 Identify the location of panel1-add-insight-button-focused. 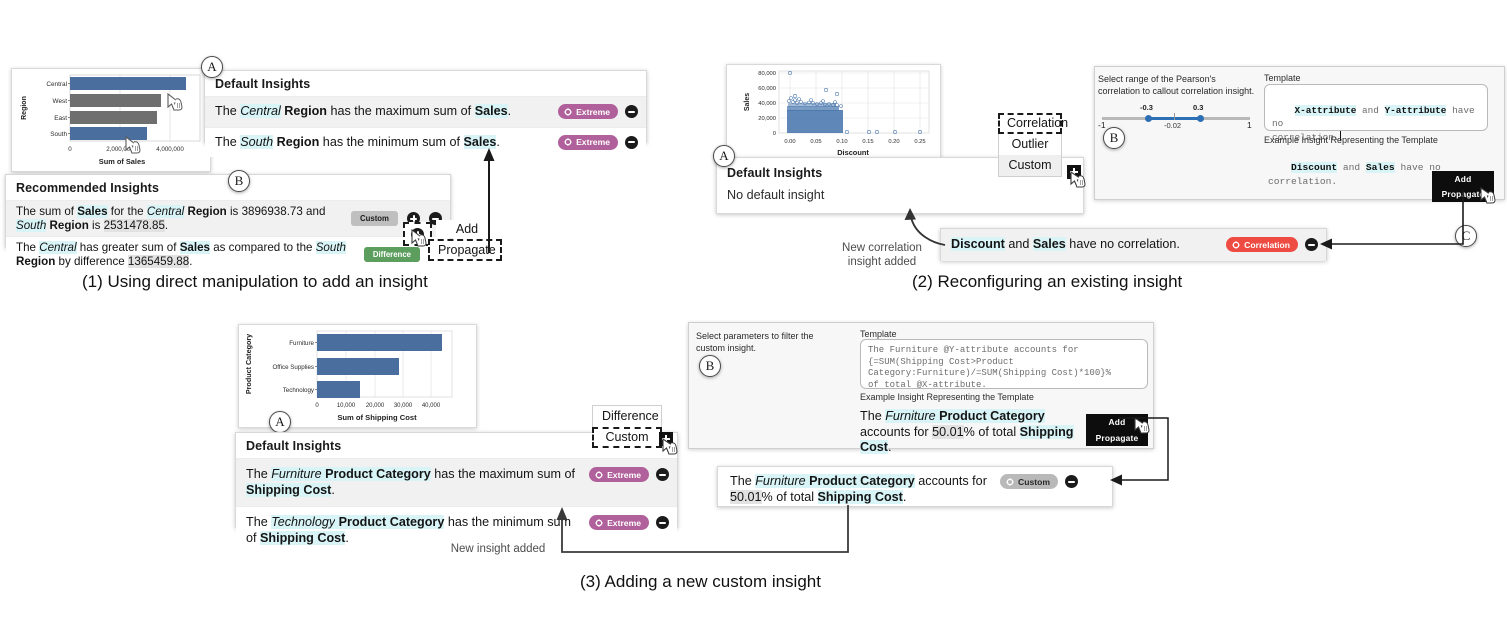
(417, 234).